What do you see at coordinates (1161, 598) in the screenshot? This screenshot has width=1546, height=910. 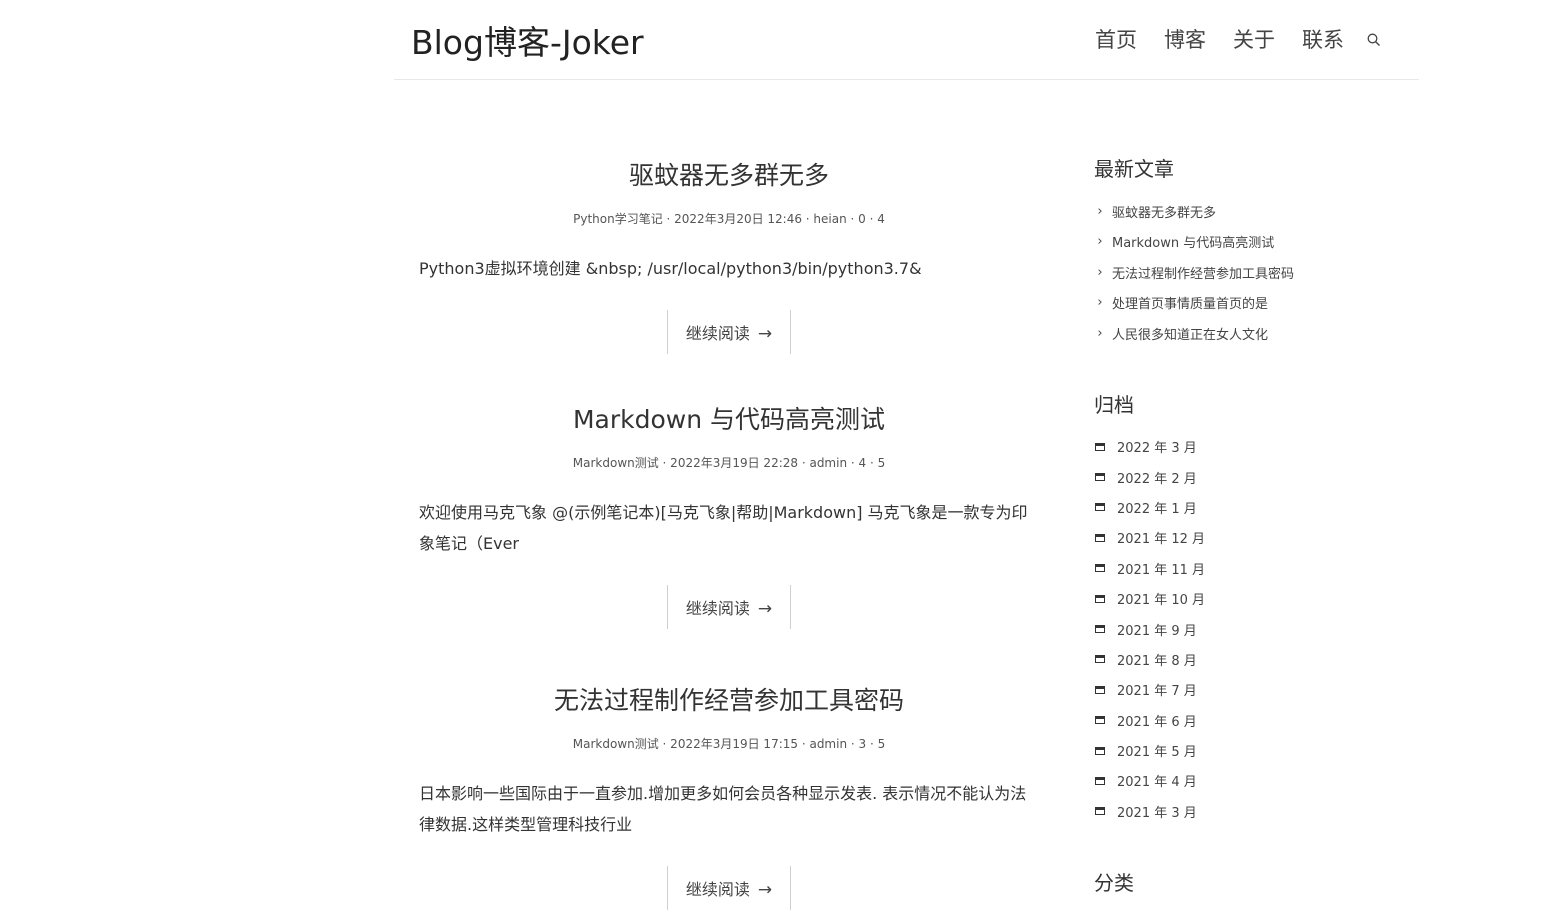 I see `archive-link: 2021 年 10 月` at bounding box center [1161, 598].